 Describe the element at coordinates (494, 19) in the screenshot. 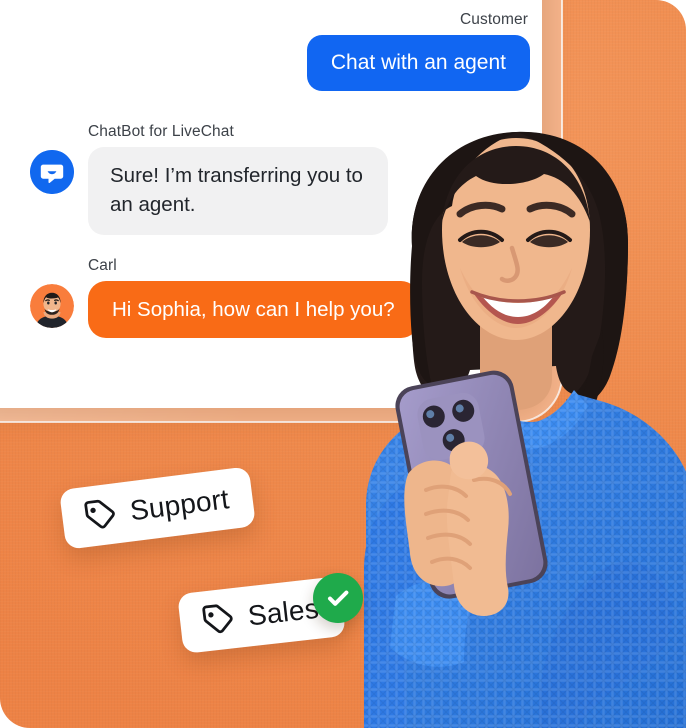

I see `message-author-name: Customer` at that location.